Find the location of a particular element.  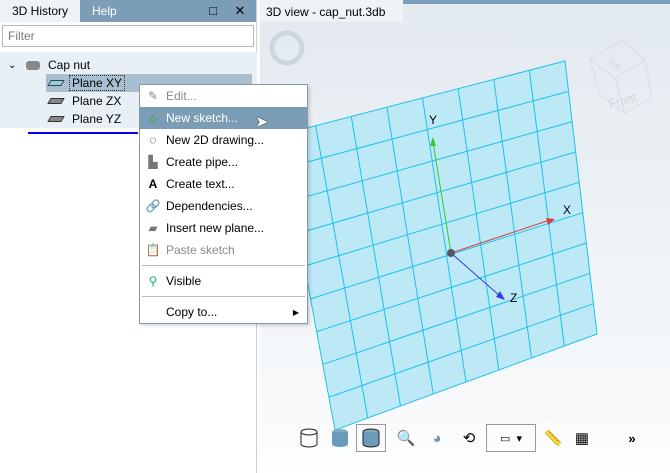

view-cube-top: Top is located at coordinates (615, 65).